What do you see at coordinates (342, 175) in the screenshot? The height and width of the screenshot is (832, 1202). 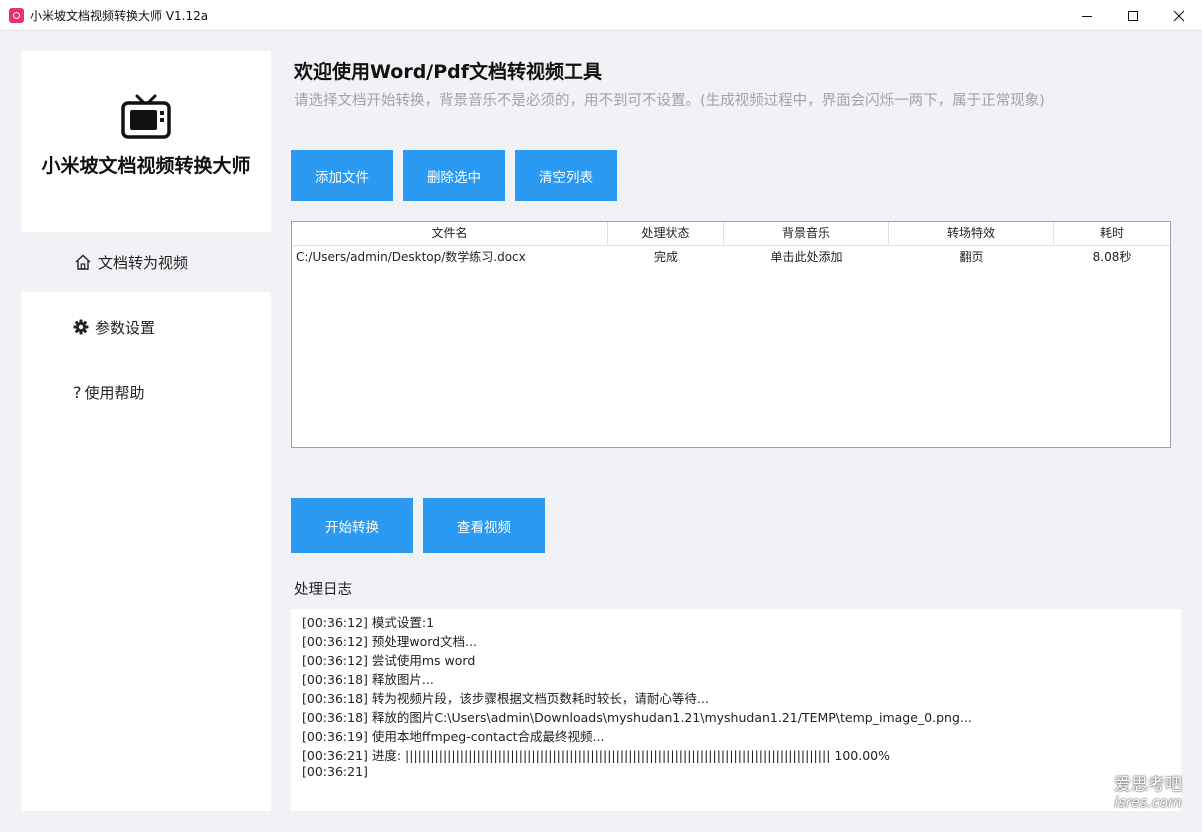 I see `add-file-button: 添加文件` at bounding box center [342, 175].